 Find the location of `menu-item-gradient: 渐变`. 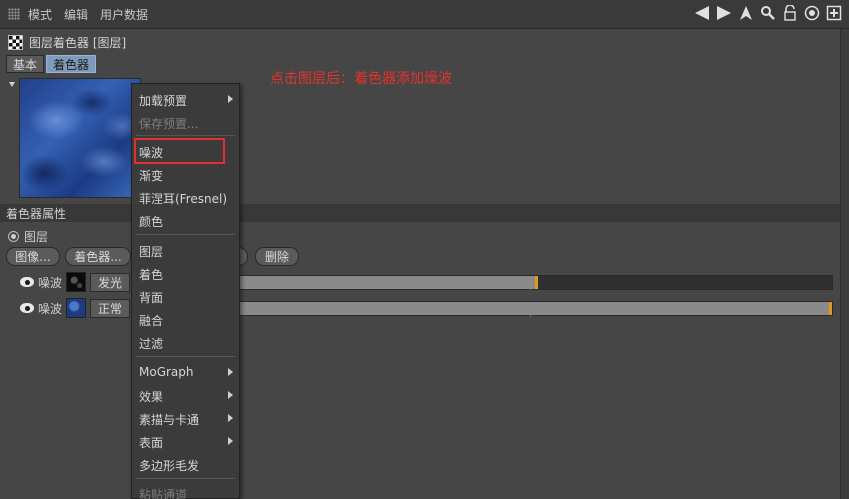

menu-item-gradient: 渐变 is located at coordinates (151, 175).